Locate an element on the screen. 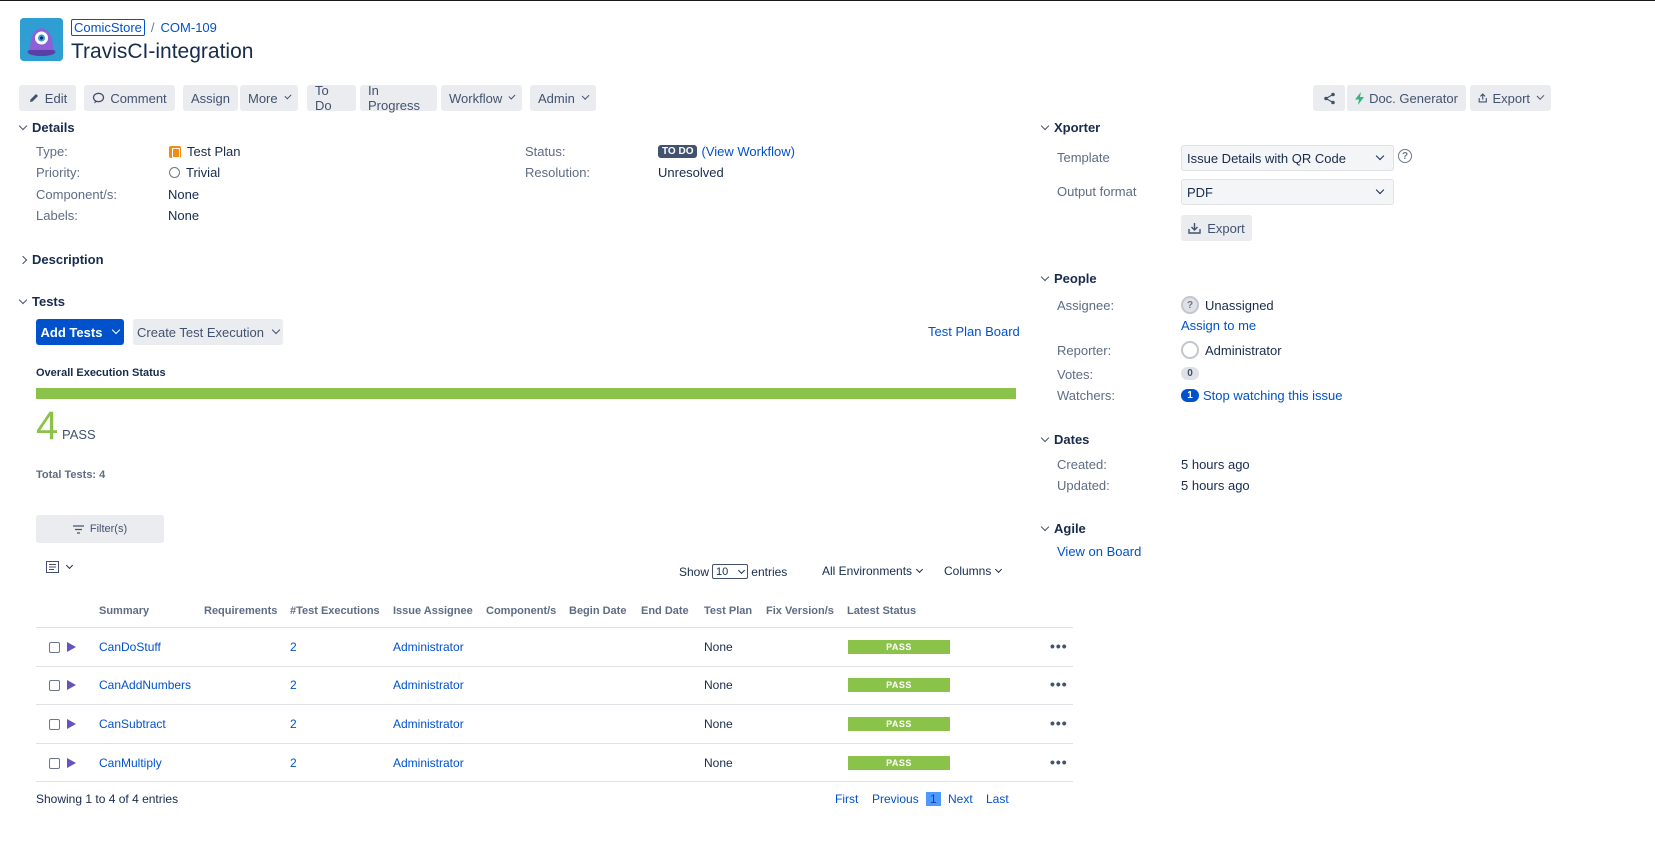 The height and width of the screenshot is (868, 1655). col-components: Component/s is located at coordinates (521, 611).